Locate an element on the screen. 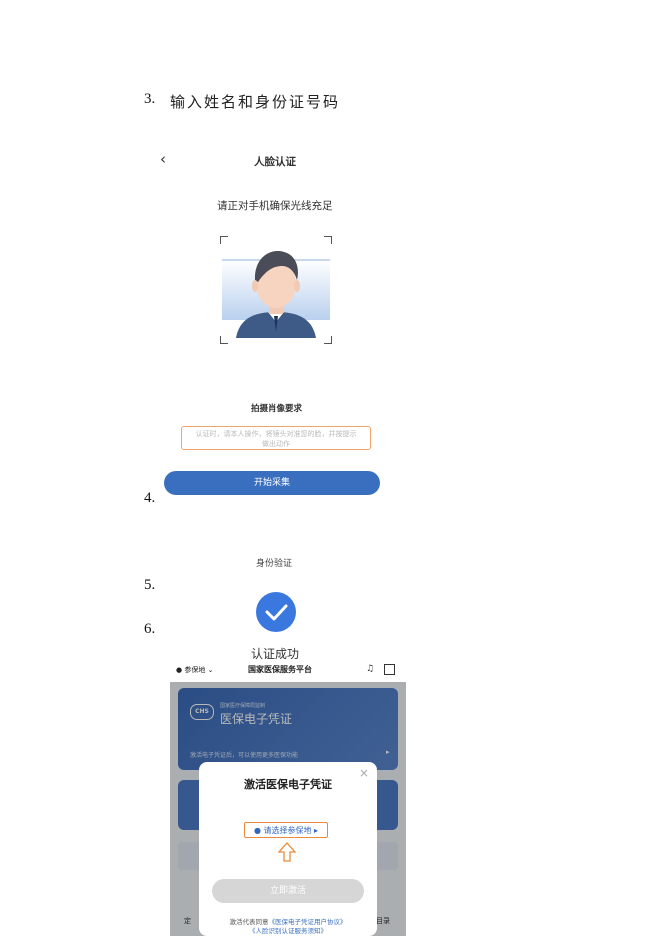 The width and height of the screenshot is (662, 936). start-capture-button: 开始采集 is located at coordinates (272, 483).